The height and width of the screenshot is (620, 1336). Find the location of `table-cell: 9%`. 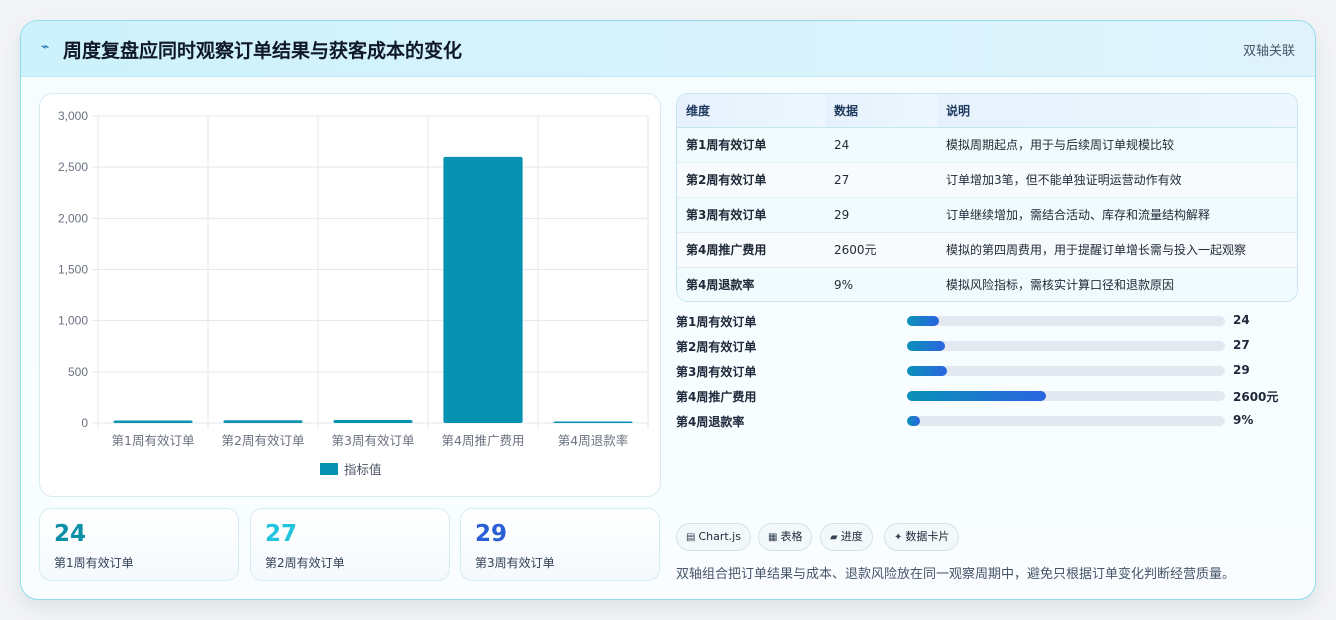

table-cell: 9% is located at coordinates (881, 284).